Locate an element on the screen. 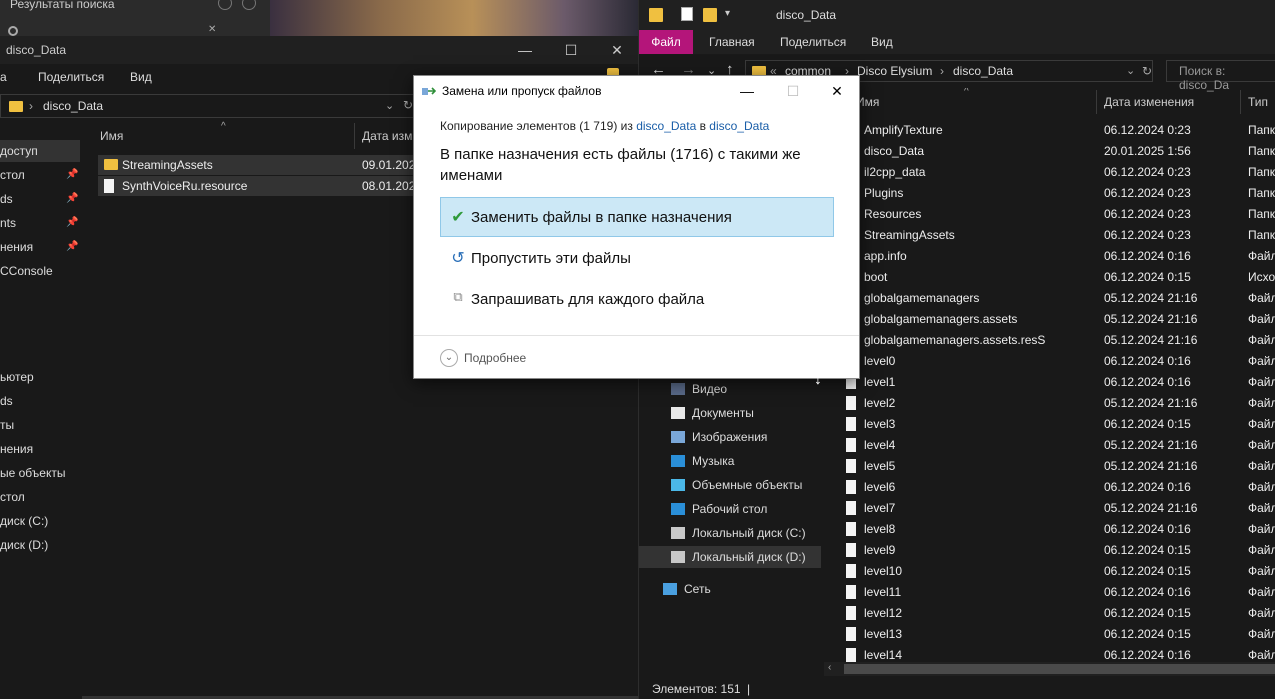 This screenshot has height=699, width=1275. table-row: app.info 06.12.2024 0:16 Файл is located at coordinates (1058, 256).